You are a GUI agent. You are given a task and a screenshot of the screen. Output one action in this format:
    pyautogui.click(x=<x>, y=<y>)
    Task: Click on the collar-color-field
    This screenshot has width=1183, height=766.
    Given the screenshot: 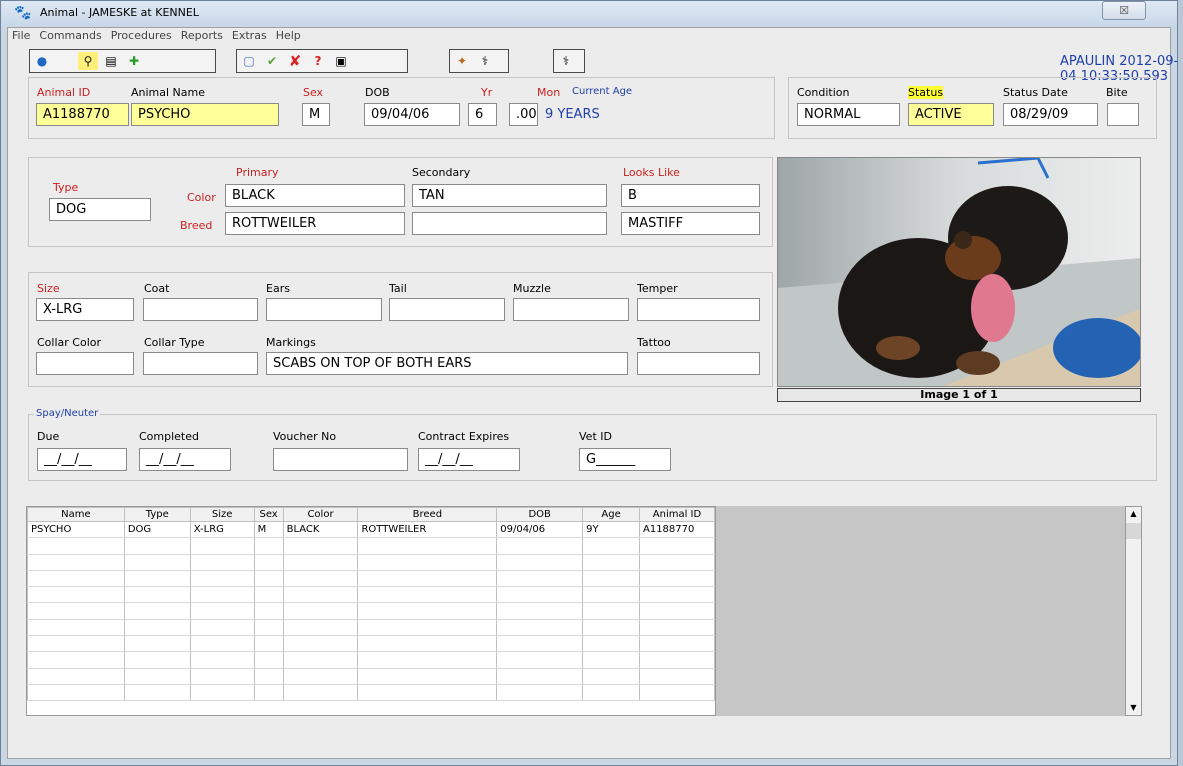 What is the action you would take?
    pyautogui.click(x=85, y=363)
    